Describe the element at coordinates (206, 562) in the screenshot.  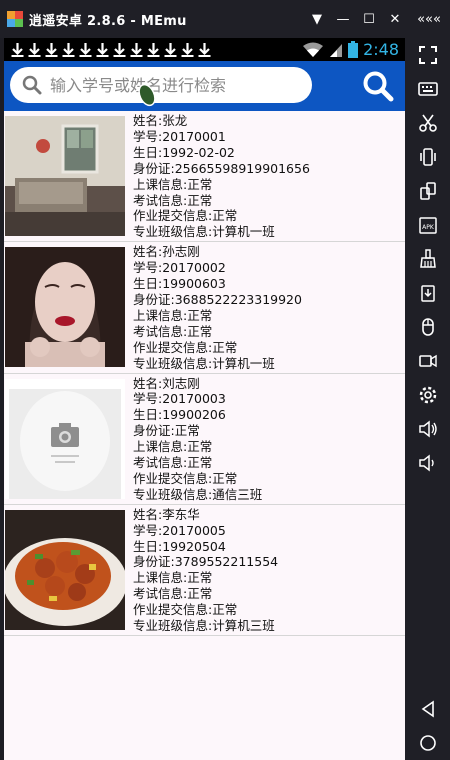
I see `student-id-card: 身份证:3789552211554` at that location.